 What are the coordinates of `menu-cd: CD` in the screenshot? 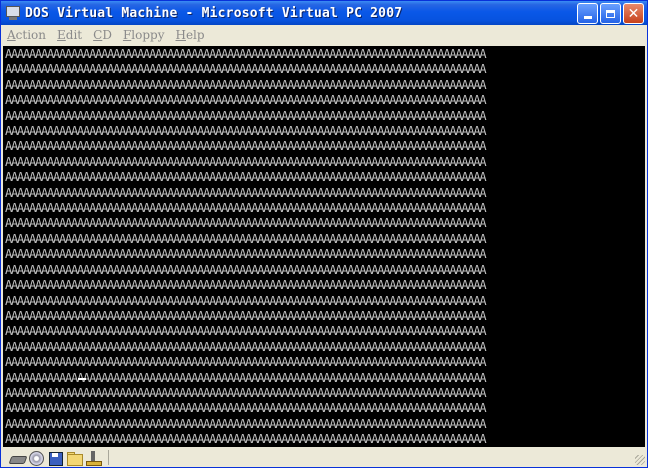 It's located at (102, 35).